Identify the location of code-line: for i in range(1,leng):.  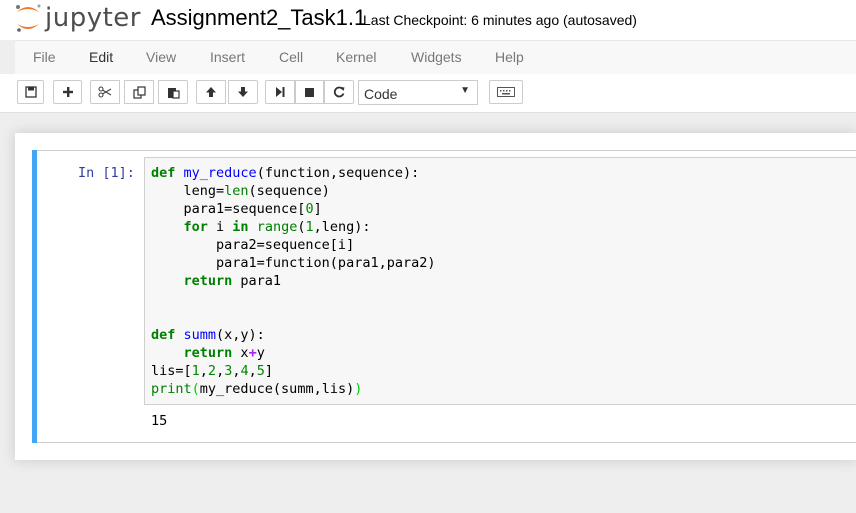
(293, 227).